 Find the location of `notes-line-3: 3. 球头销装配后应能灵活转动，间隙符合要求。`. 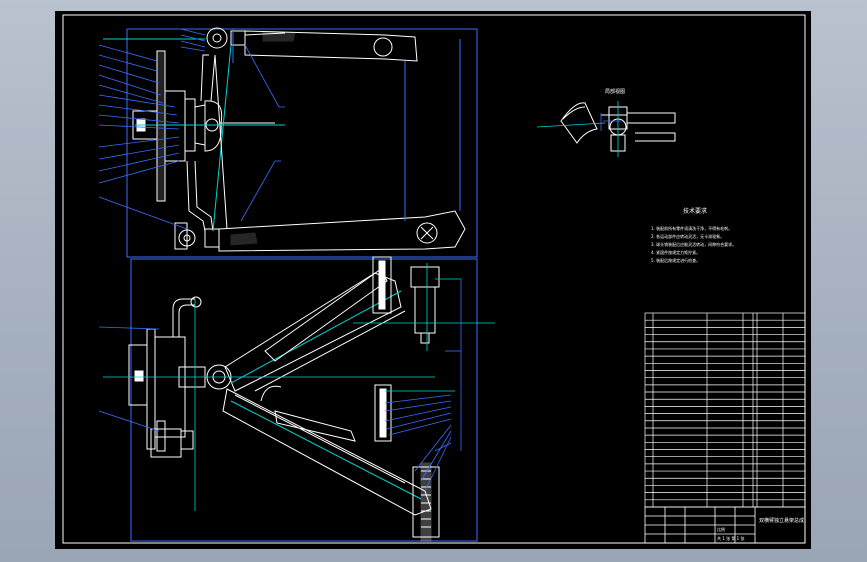

notes-line-3: 3. 球头销装配后应能灵活转动，间隙符合要求。 is located at coordinates (693, 244).